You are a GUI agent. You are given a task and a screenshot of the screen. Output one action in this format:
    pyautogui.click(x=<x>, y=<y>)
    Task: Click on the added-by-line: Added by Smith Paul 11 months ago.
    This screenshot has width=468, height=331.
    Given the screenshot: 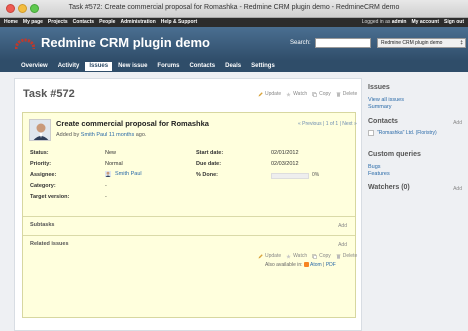 What is the action you would take?
    pyautogui.click(x=101, y=135)
    